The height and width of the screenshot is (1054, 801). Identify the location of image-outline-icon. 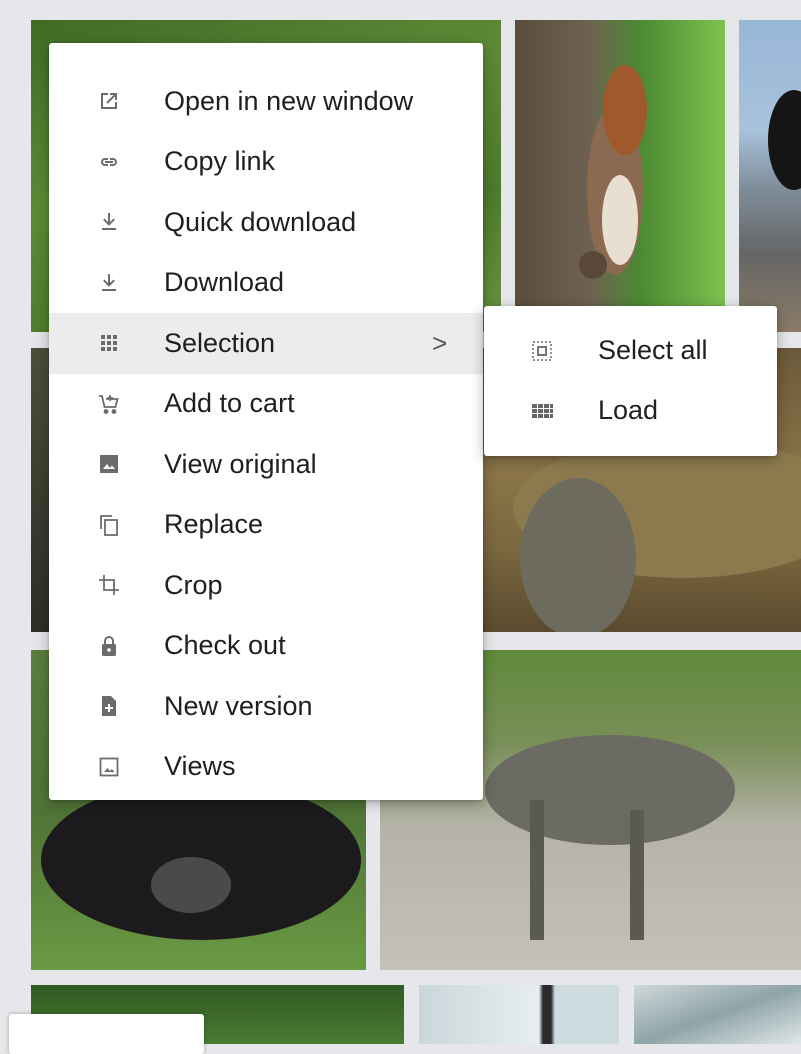
(109, 767).